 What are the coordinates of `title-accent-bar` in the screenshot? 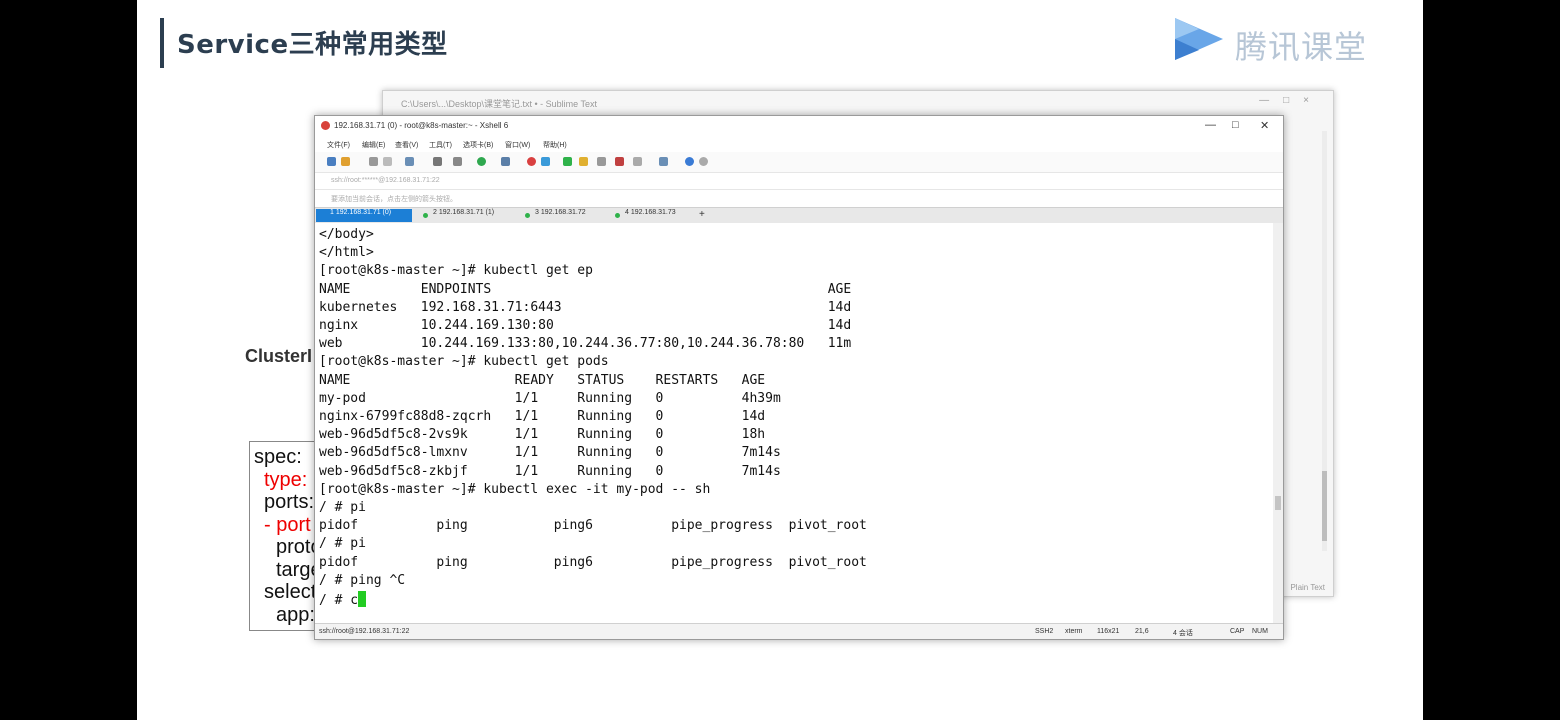 It's located at (162, 43).